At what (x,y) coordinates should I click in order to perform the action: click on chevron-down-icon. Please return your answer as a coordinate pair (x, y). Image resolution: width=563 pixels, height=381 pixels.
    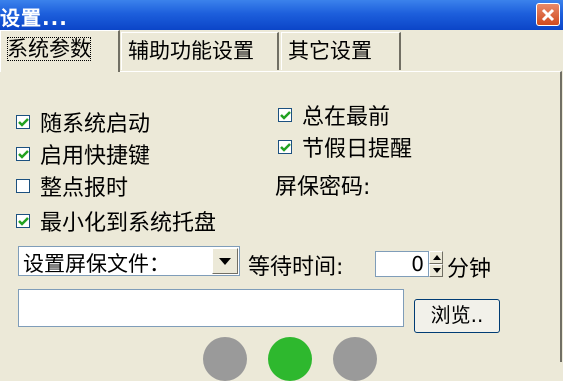
    Looking at the image, I should click on (225, 261).